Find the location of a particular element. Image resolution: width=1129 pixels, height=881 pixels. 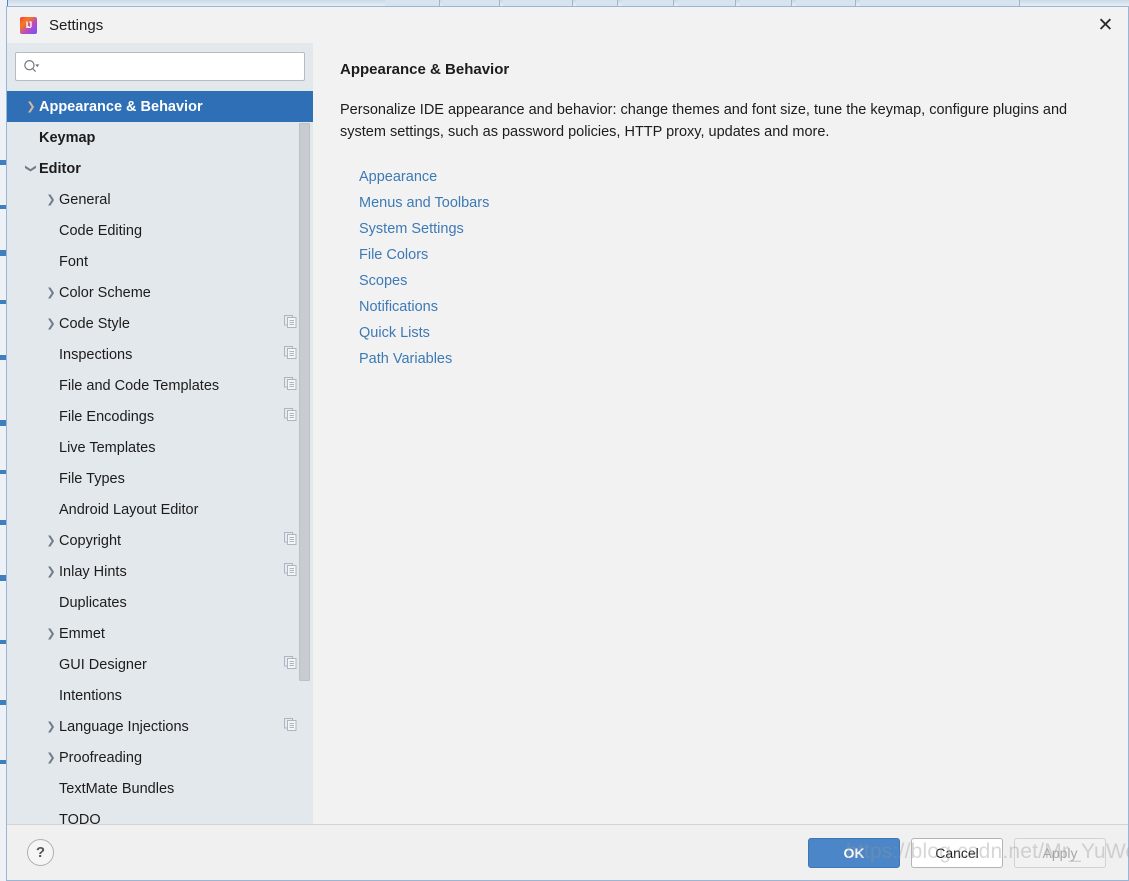

sidebar-item-live-templates: Live Templates is located at coordinates (160, 447).